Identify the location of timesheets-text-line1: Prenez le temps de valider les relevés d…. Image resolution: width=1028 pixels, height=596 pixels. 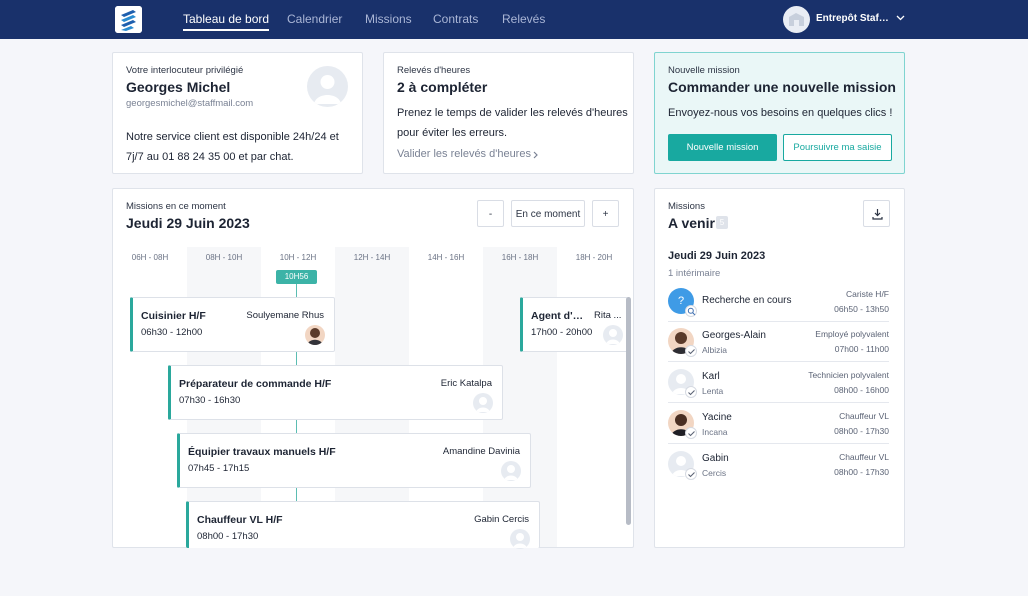
(512, 113).